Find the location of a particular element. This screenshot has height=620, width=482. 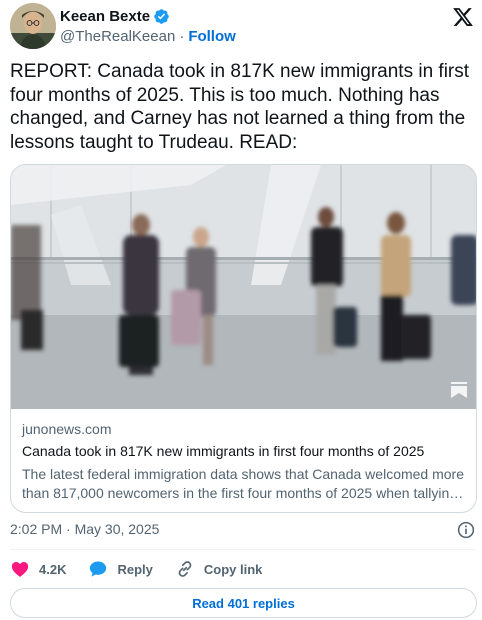

reply-label: Reply is located at coordinates (135, 569).